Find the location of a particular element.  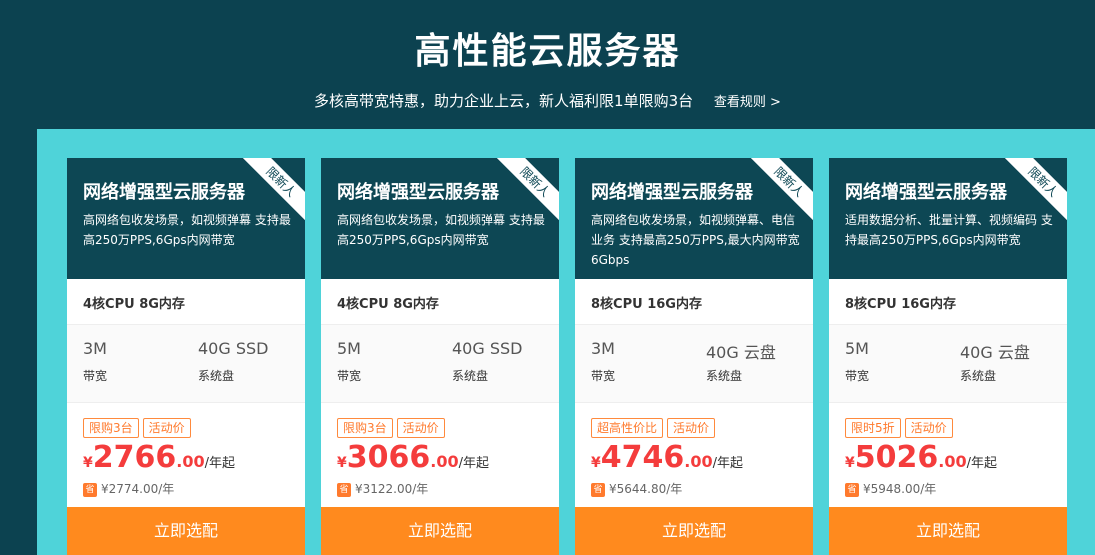

original-price-text: ¥5948.00/年 is located at coordinates (900, 489).